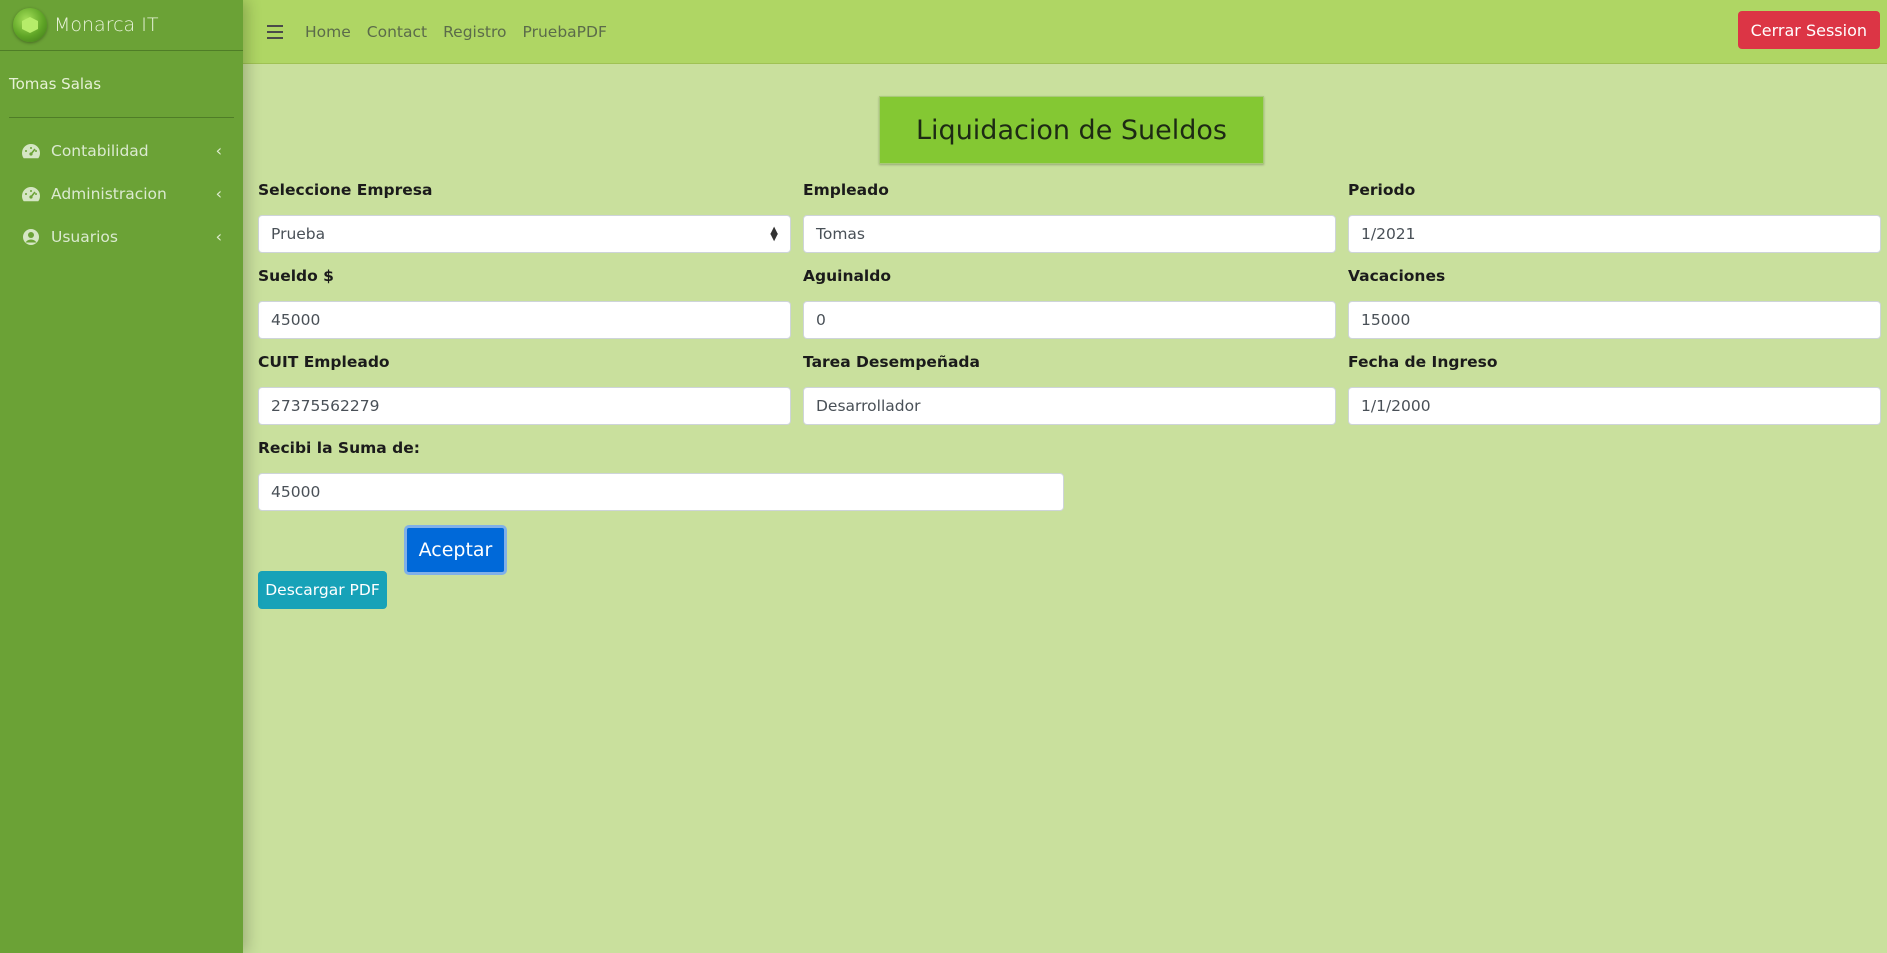  I want to click on sidebar-item-usuarios: Usuarios ‹, so click(121, 236).